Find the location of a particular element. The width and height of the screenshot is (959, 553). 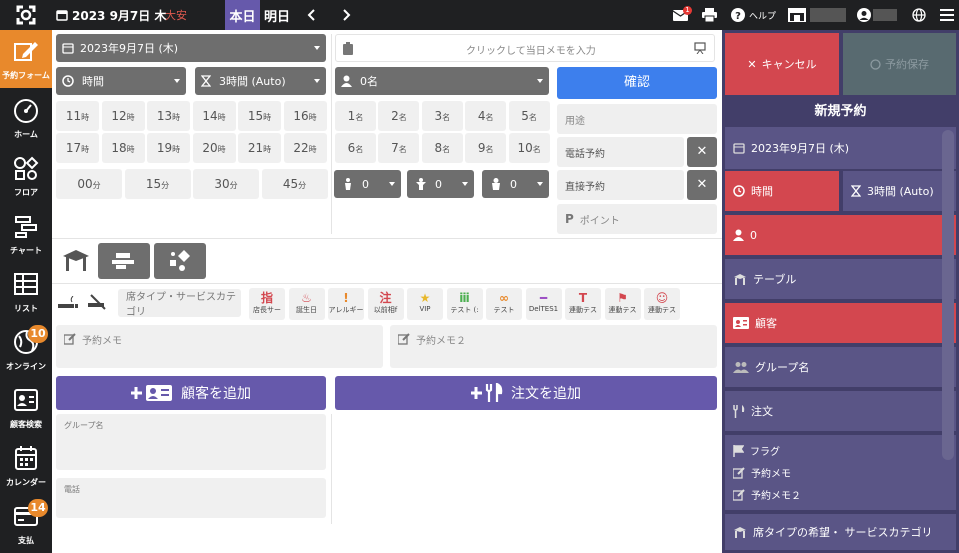

hour-button: 13時 is located at coordinates (168, 116).